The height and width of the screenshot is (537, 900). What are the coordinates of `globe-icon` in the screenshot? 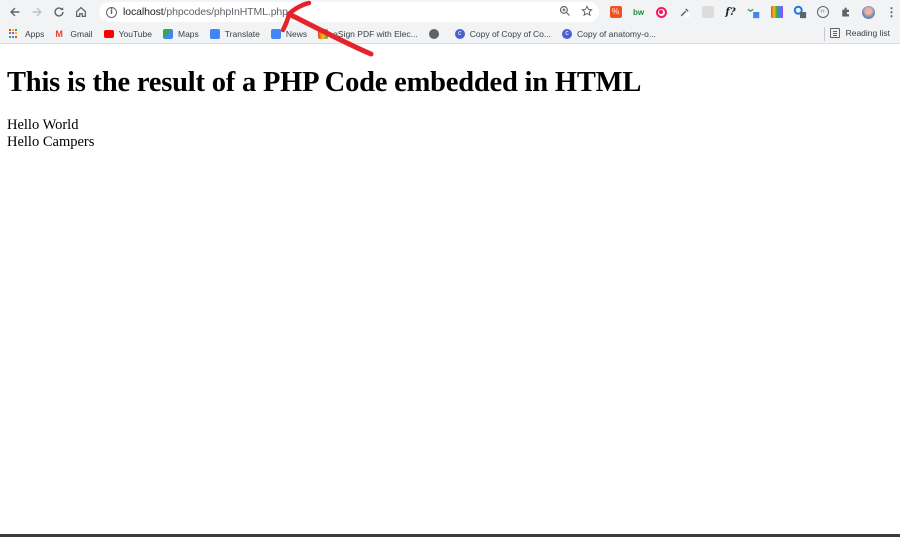 It's located at (433, 33).